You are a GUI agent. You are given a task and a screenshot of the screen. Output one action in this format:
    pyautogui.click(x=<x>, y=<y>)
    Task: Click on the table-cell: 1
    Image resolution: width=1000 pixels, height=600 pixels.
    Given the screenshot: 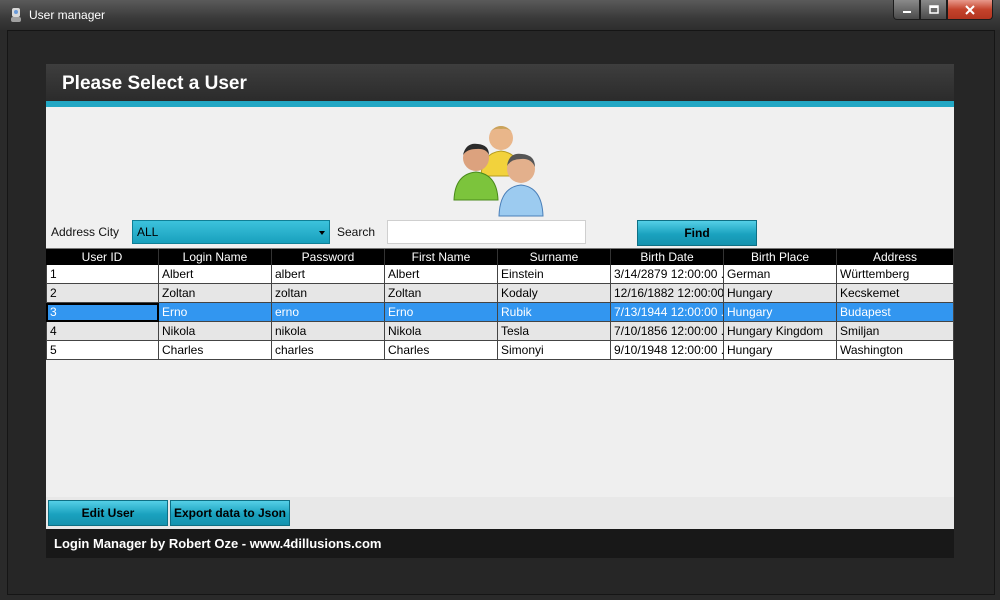 What is the action you would take?
    pyautogui.click(x=102, y=274)
    